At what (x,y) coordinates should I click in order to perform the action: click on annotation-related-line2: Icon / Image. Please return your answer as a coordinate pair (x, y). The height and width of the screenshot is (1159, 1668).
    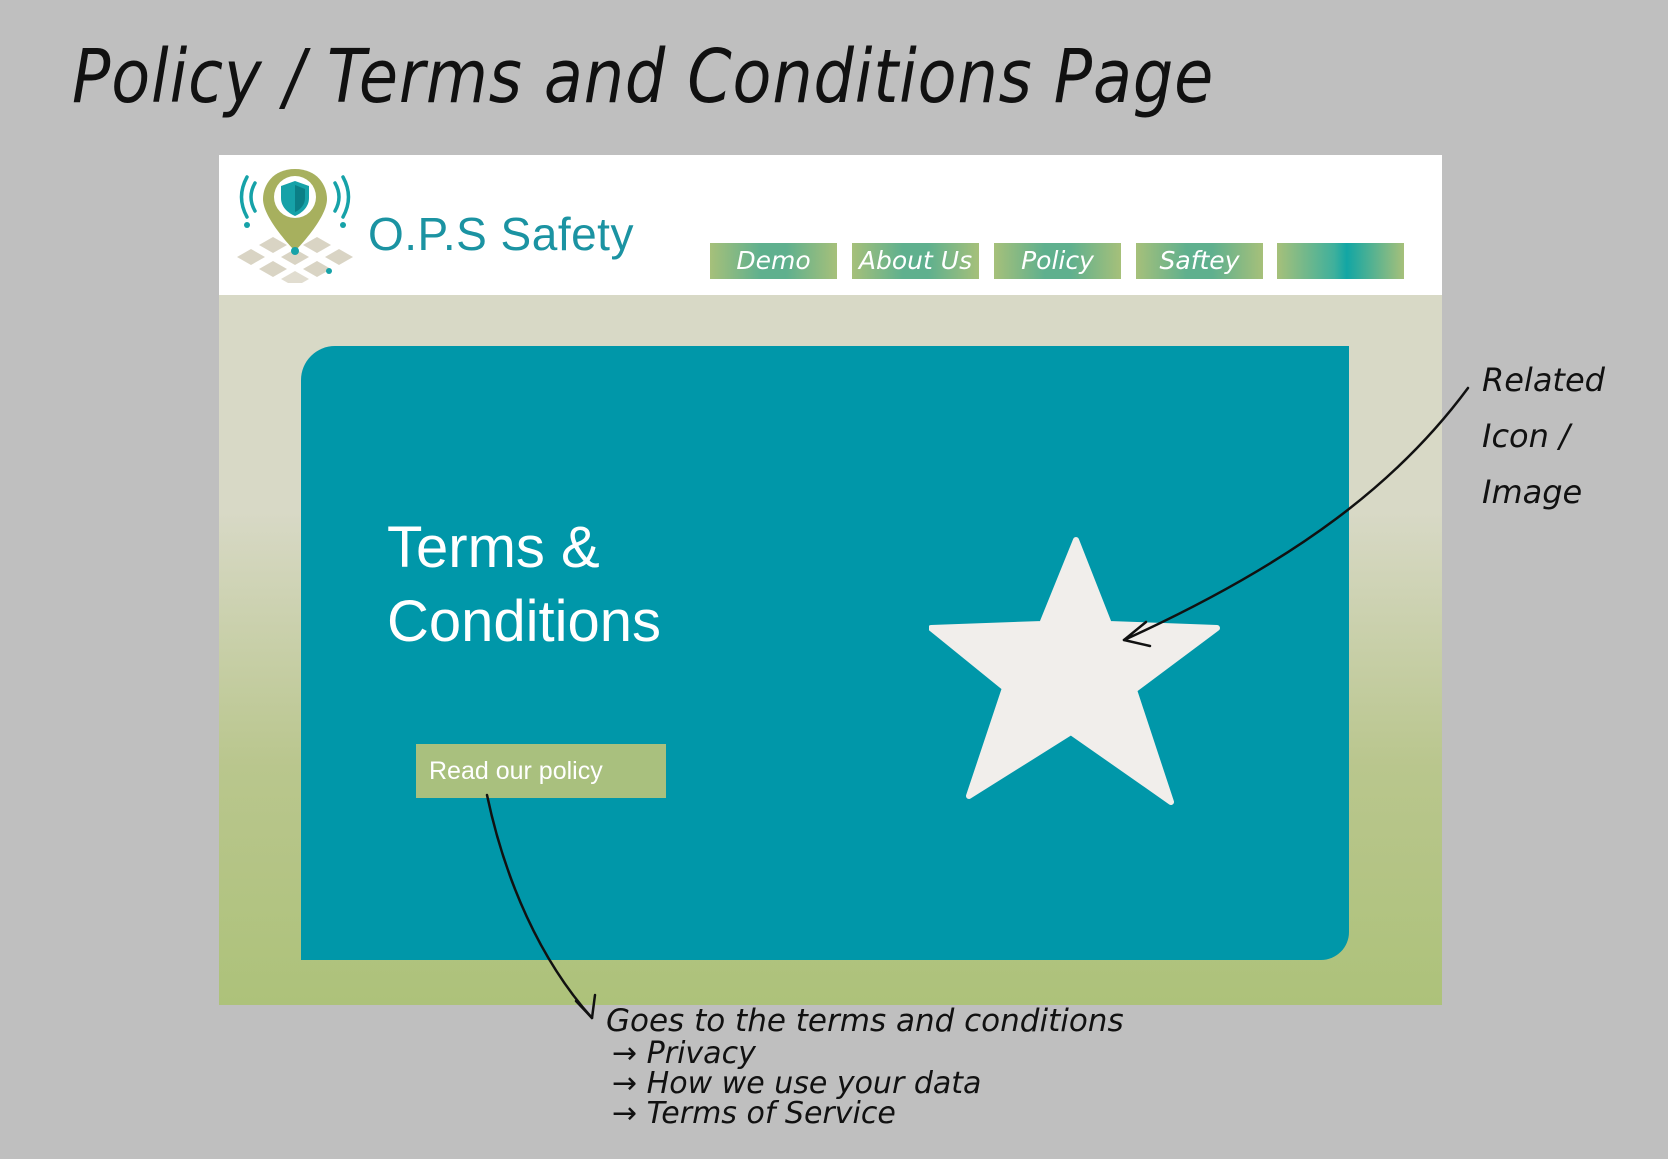
    Looking at the image, I should click on (1532, 464).